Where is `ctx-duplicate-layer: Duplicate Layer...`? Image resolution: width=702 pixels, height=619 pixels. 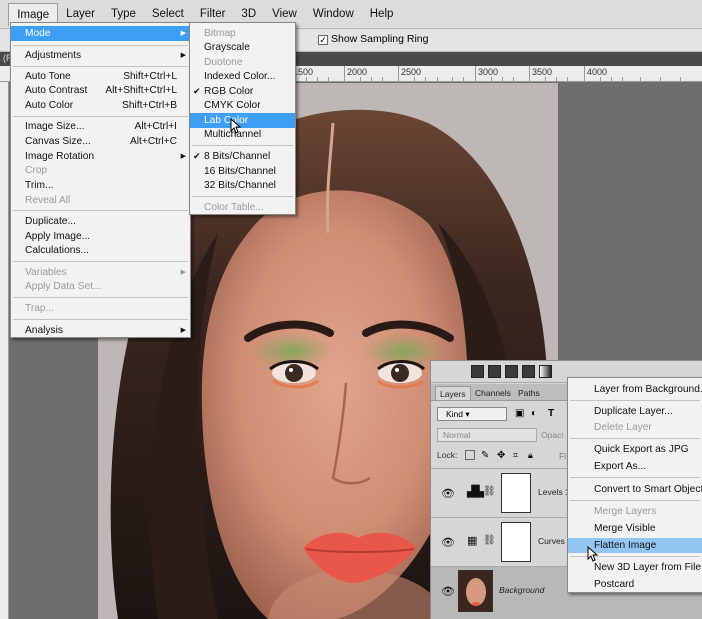 ctx-duplicate-layer: Duplicate Layer... is located at coordinates (635, 411).